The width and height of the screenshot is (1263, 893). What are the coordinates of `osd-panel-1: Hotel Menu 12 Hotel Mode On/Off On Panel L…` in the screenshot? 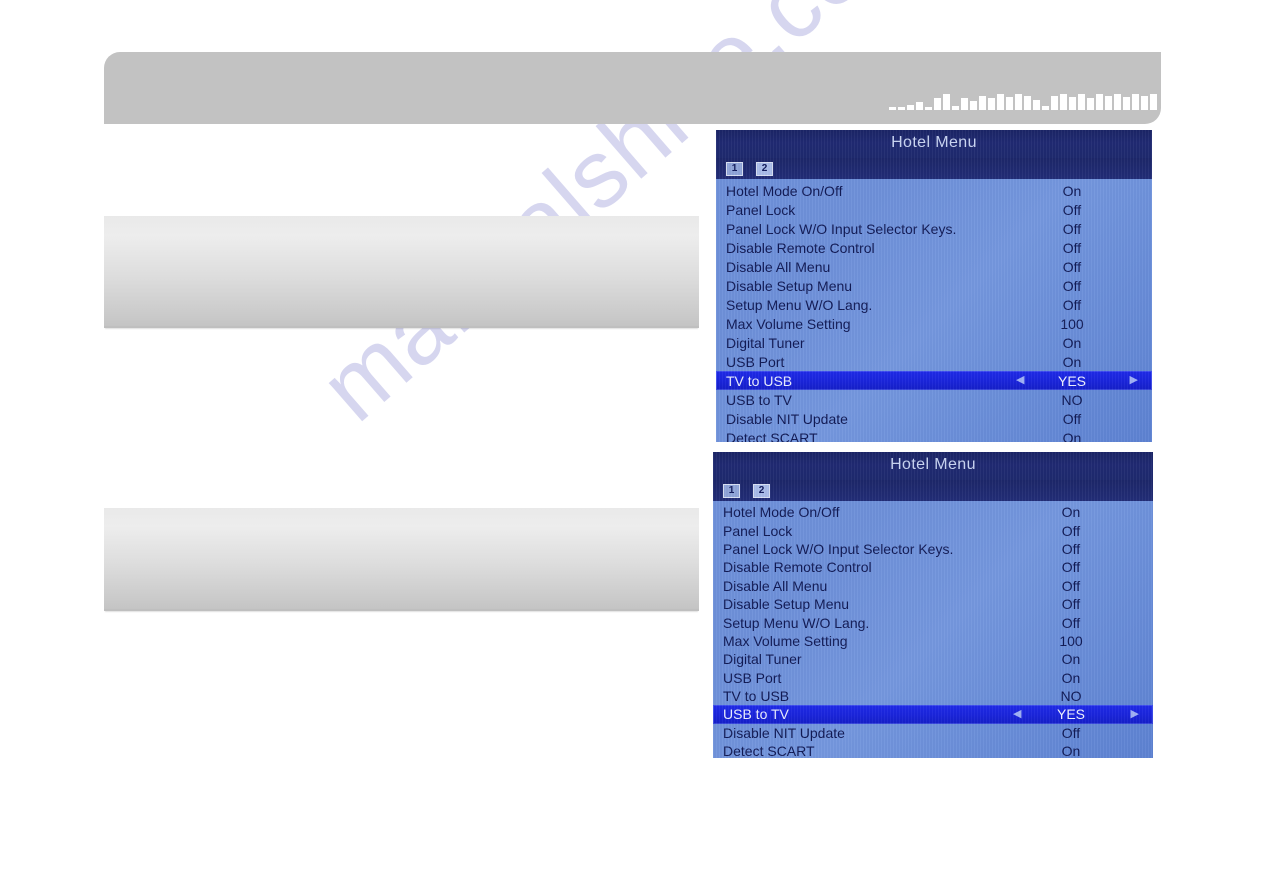 It's located at (934, 286).